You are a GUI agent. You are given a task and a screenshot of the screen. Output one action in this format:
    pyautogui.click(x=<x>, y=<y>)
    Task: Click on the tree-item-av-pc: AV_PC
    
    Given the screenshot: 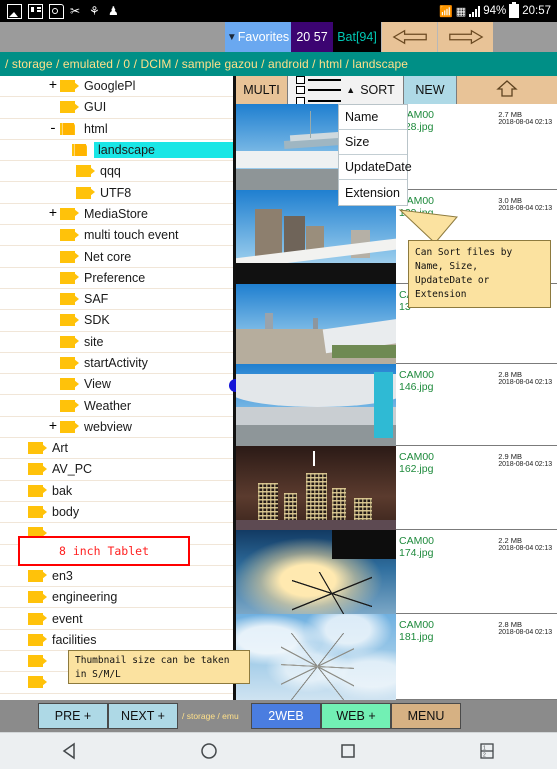 What is the action you would take?
    pyautogui.click(x=116, y=470)
    